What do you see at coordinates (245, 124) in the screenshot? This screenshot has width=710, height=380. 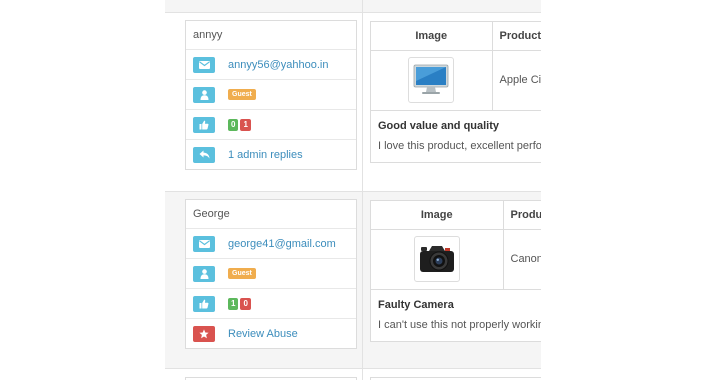 I see `dislikes-badge: 1` at bounding box center [245, 124].